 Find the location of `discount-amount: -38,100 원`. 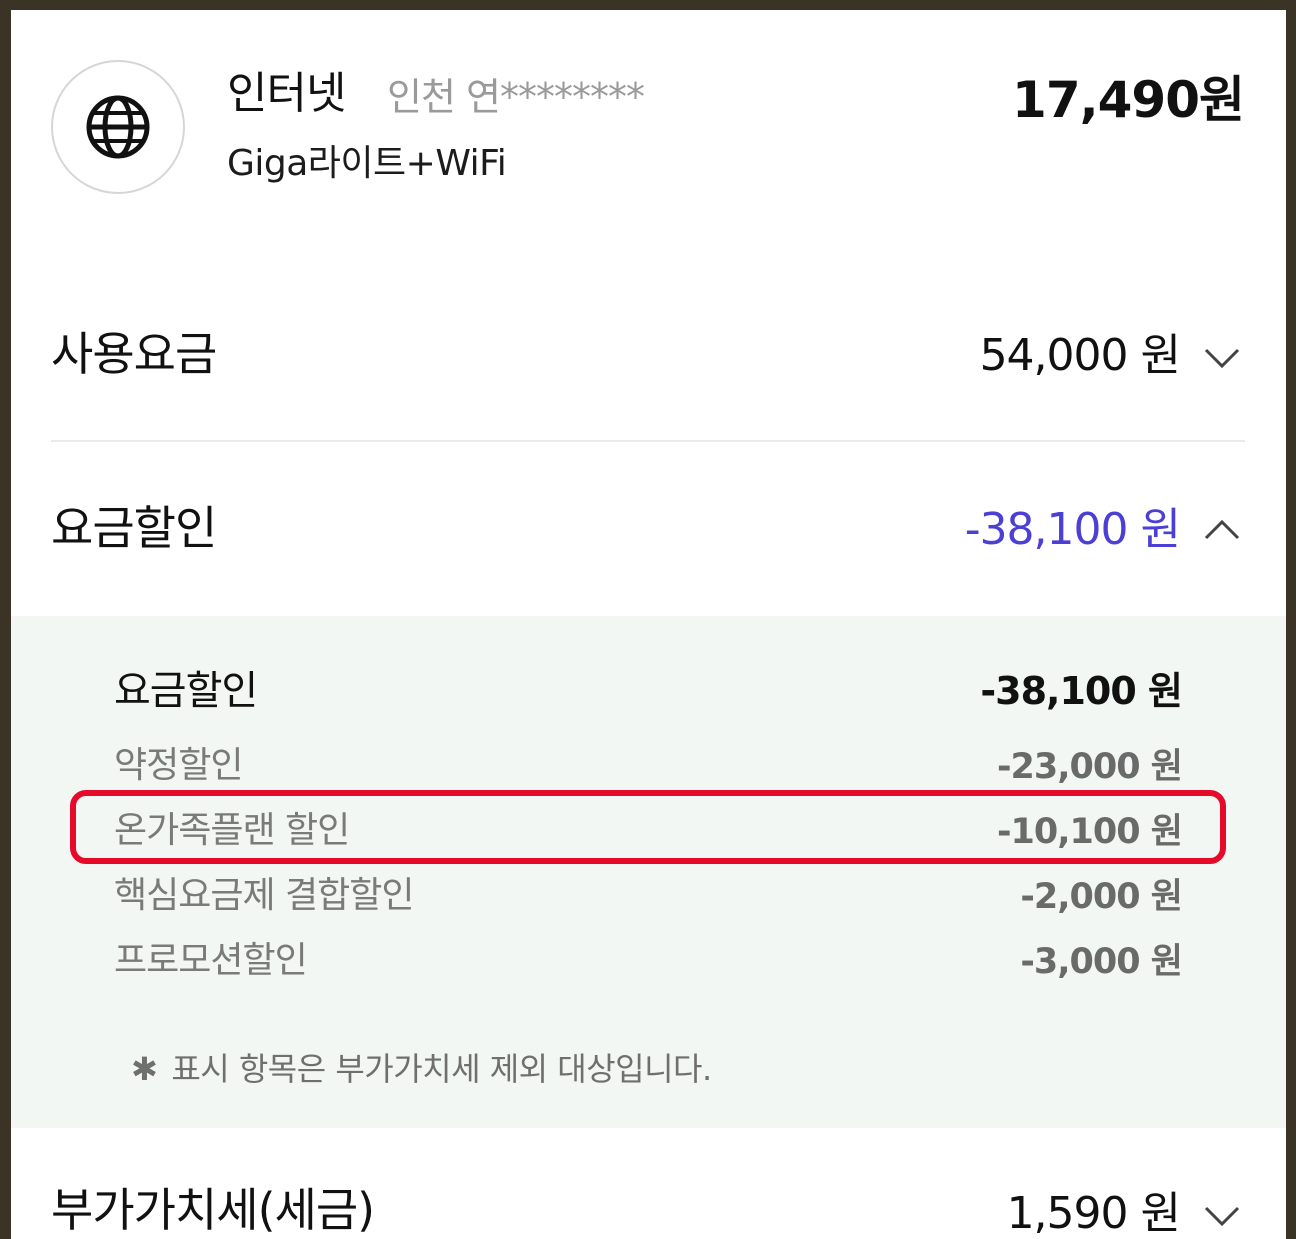

discount-amount: -38,100 원 is located at coordinates (1072, 529).